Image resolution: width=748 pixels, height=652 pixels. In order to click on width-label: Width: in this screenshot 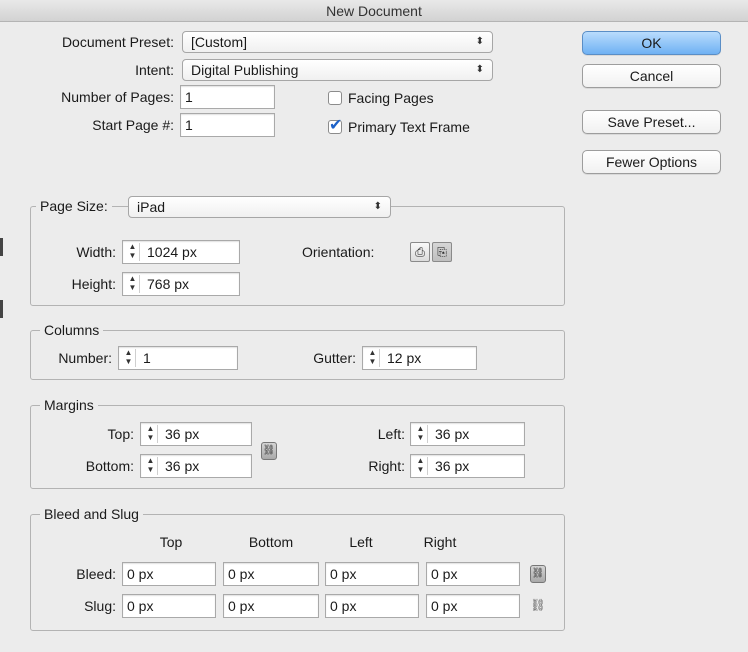, I will do `click(96, 252)`.